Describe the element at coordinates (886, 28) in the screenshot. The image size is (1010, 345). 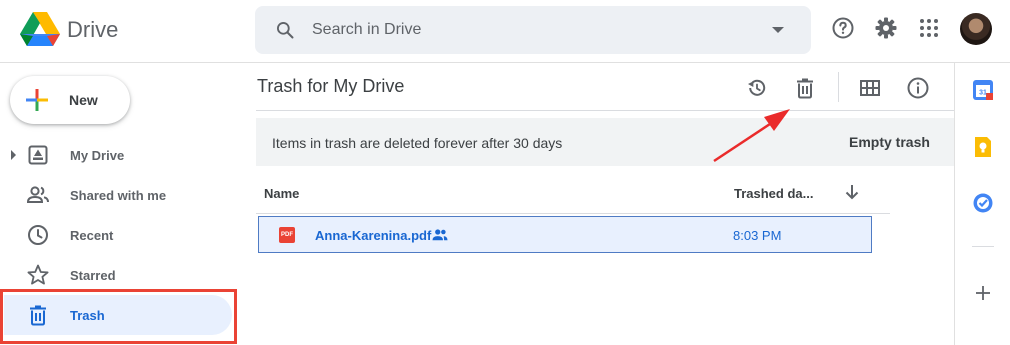
I see `settings-icon` at that location.